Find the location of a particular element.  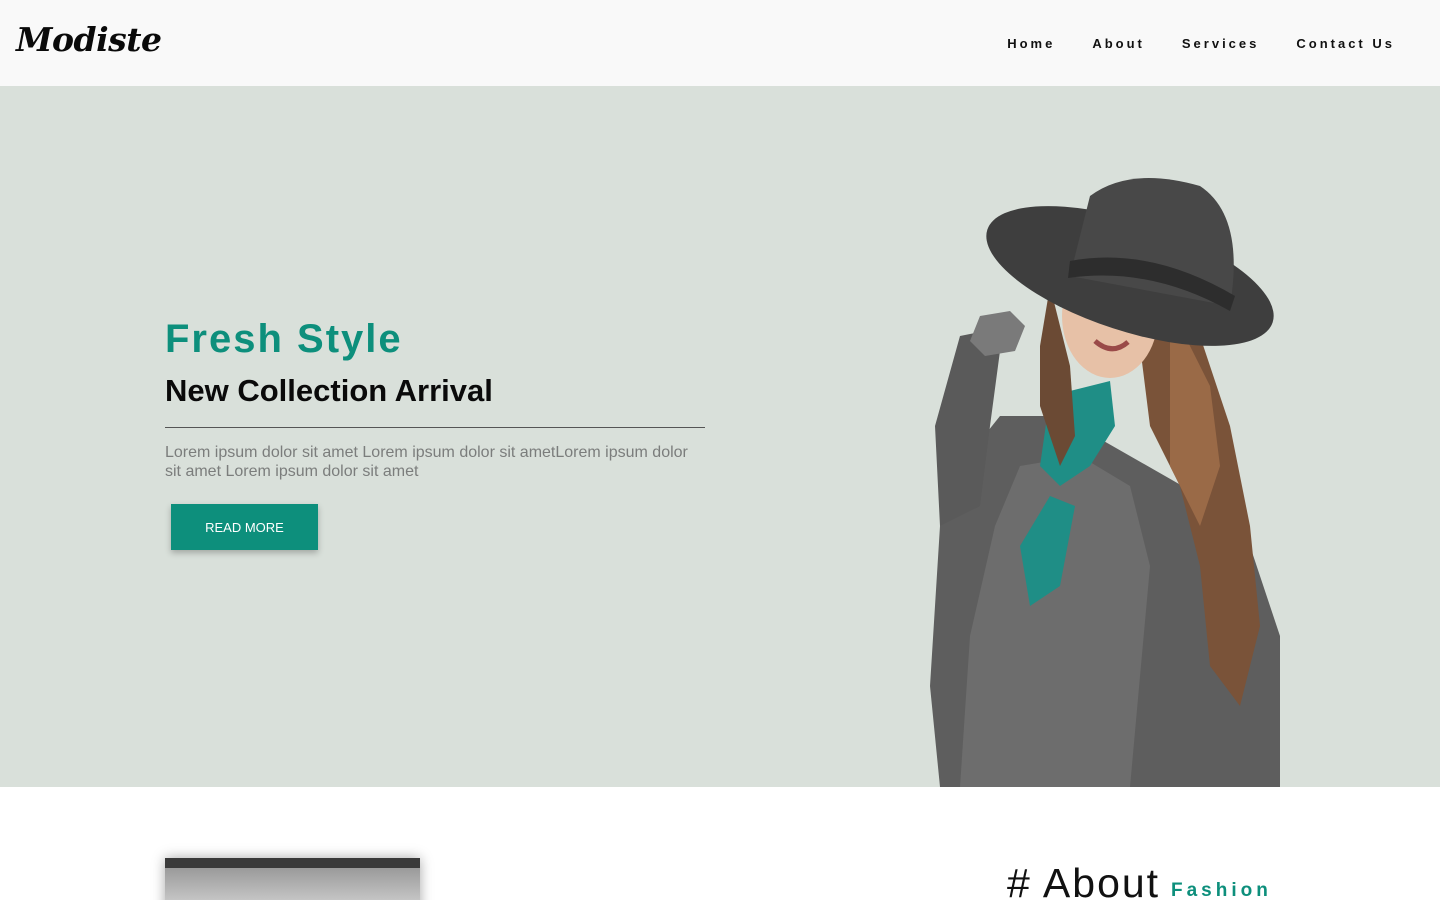

nav-home-link: Home is located at coordinates (1031, 43).